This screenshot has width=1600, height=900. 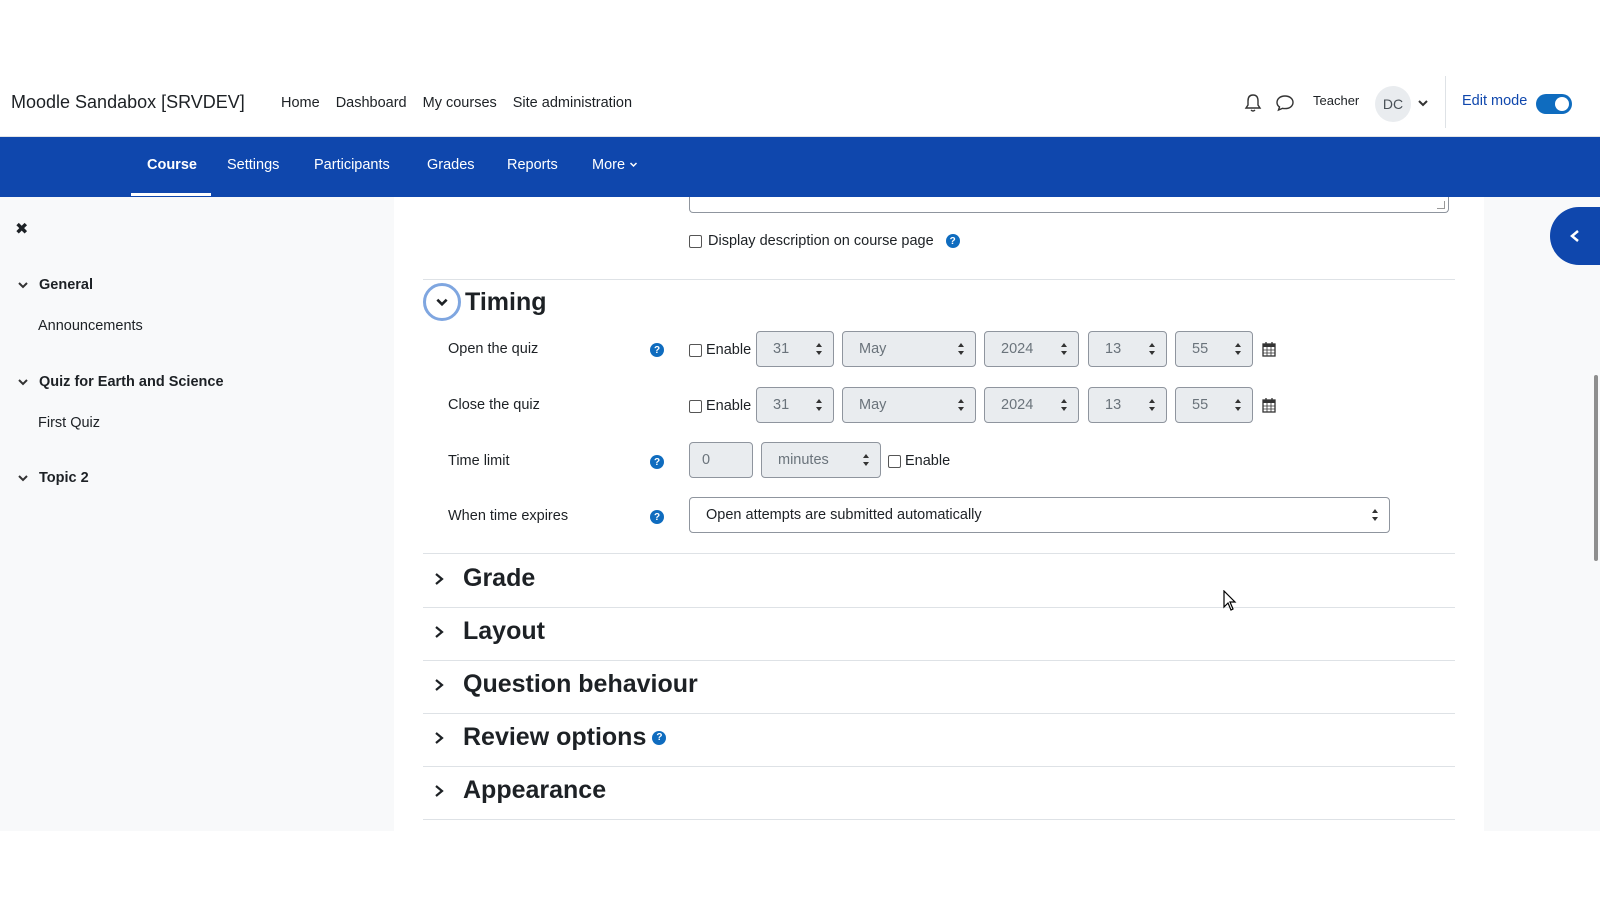 What do you see at coordinates (1113, 405) in the screenshot?
I see `select-value: 13` at bounding box center [1113, 405].